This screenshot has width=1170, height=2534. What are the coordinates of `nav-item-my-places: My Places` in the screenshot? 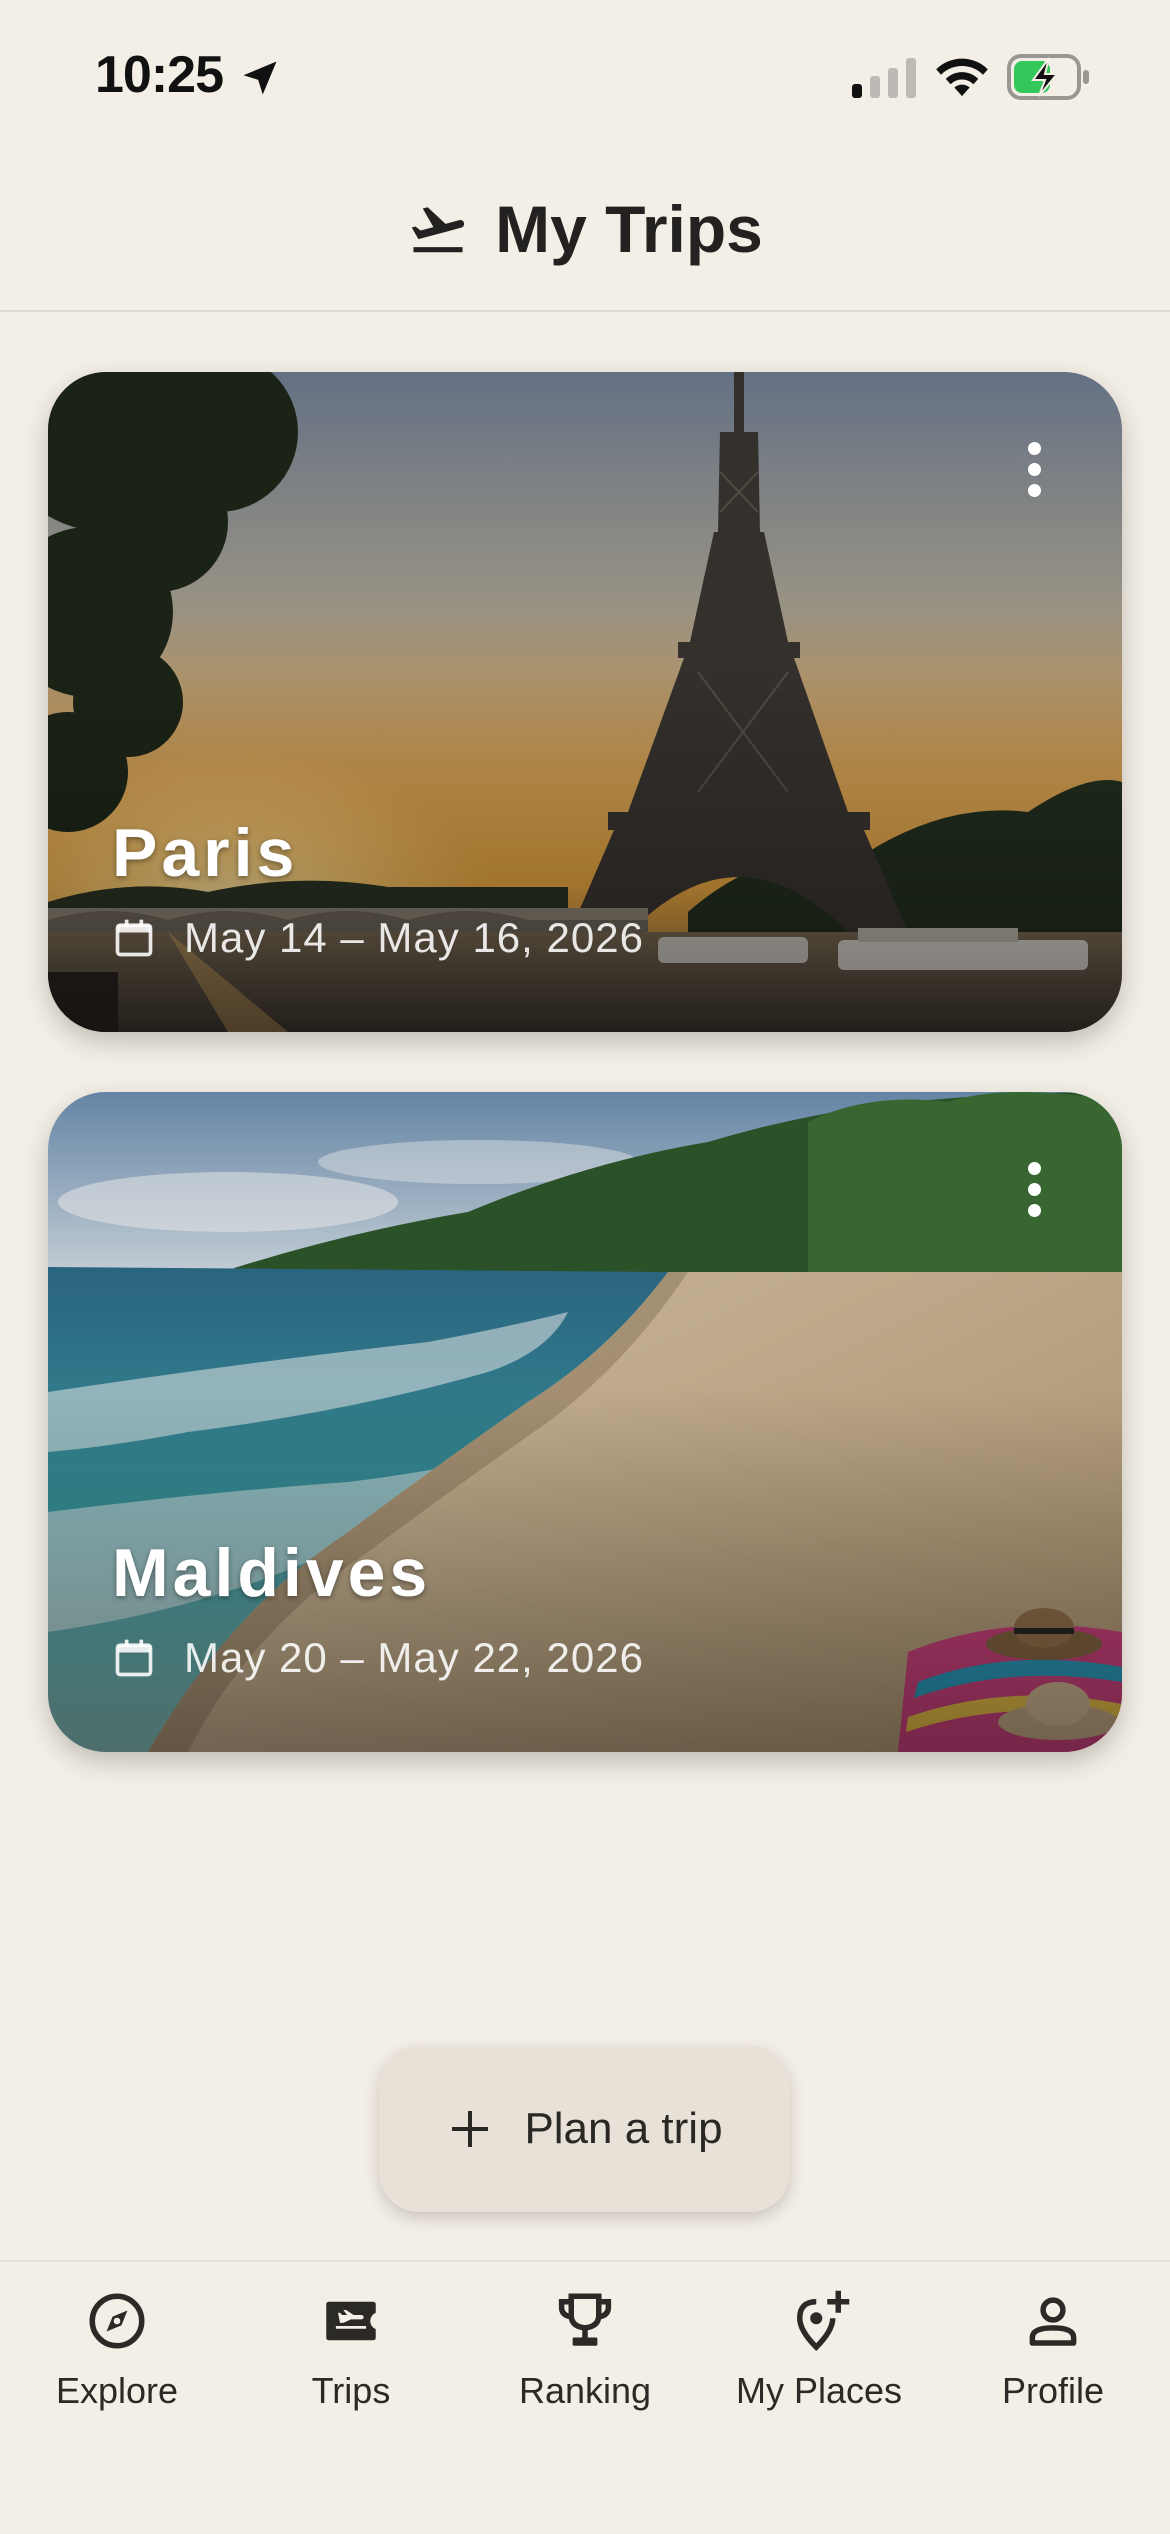 It's located at (819, 2358).